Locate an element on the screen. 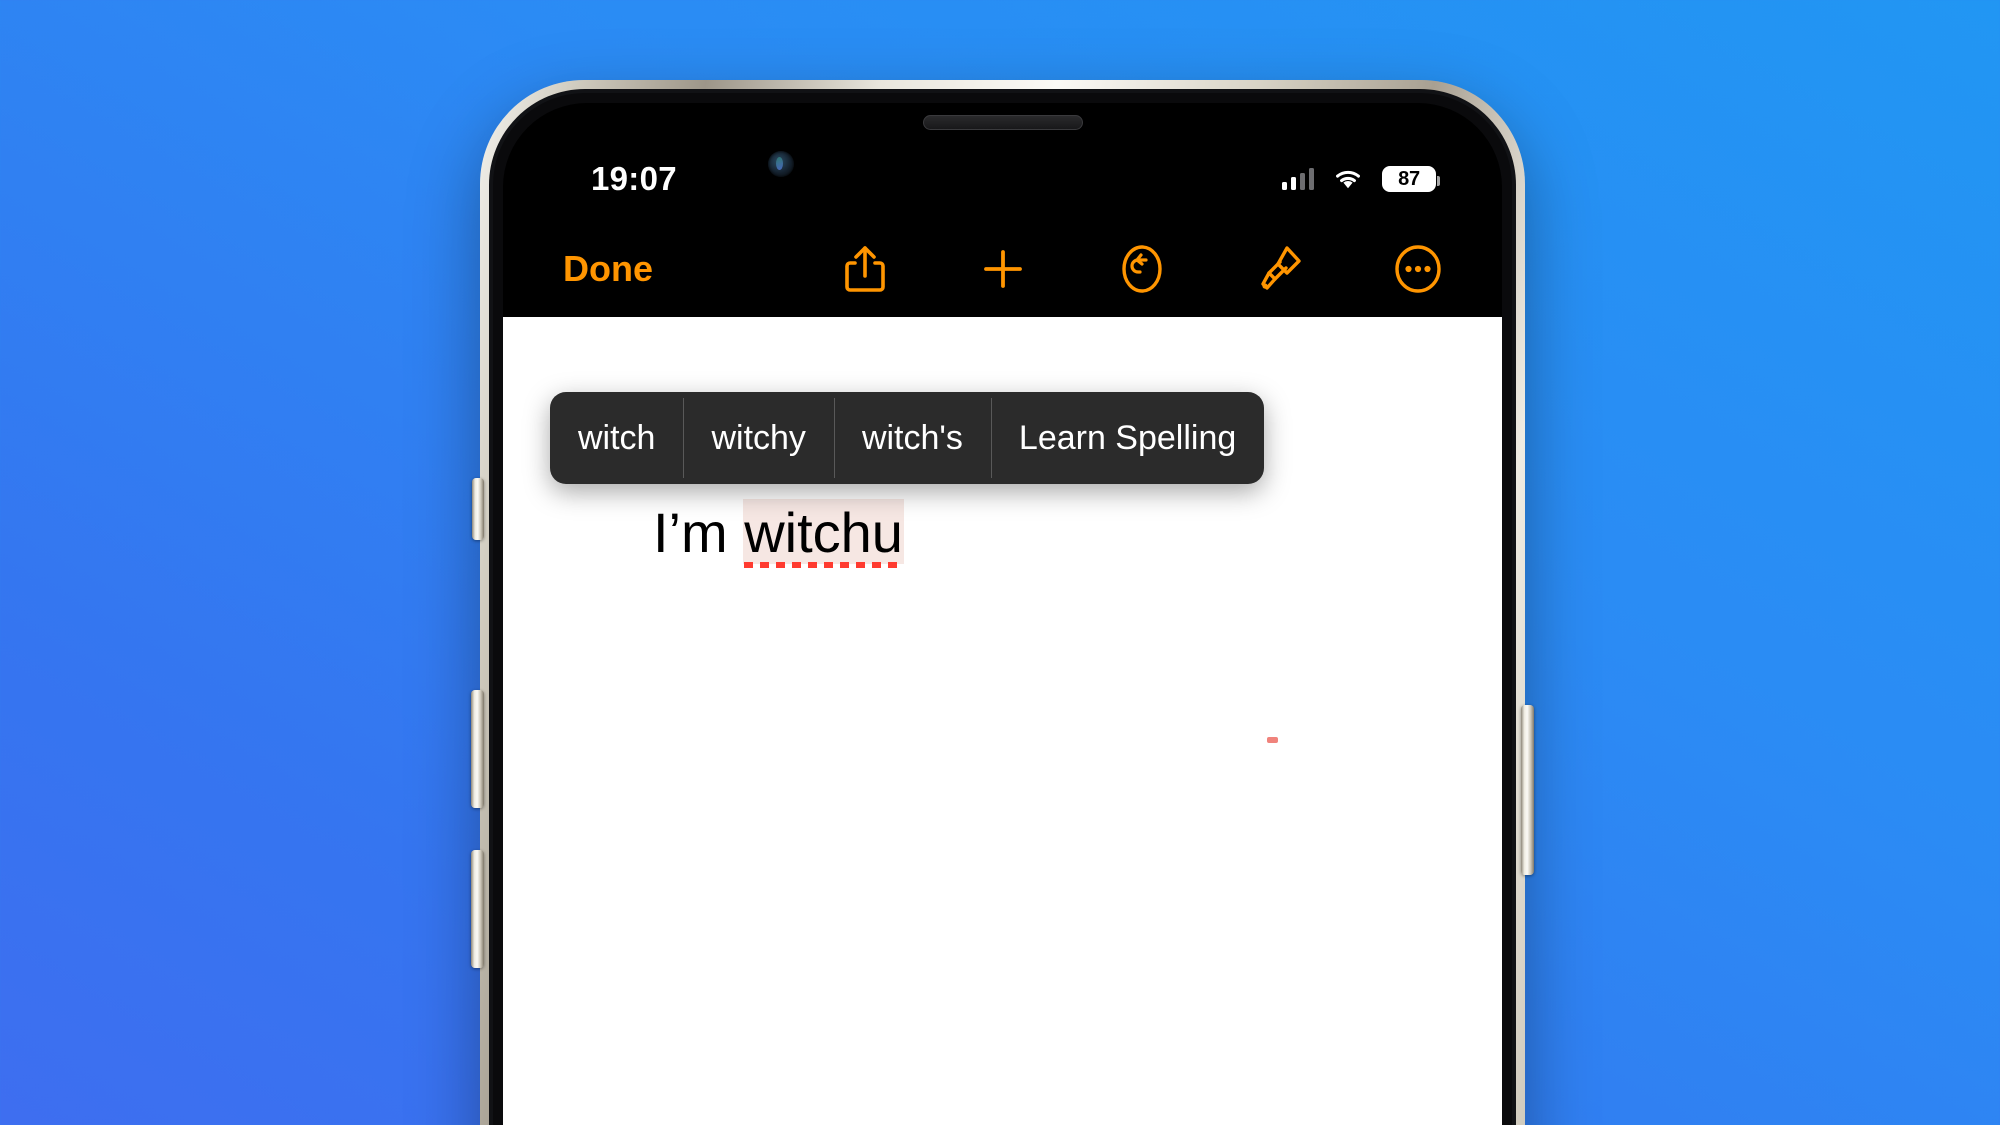 Image resolution: width=2000 pixels, height=1125 pixels. more-icon is located at coordinates (1418, 269).